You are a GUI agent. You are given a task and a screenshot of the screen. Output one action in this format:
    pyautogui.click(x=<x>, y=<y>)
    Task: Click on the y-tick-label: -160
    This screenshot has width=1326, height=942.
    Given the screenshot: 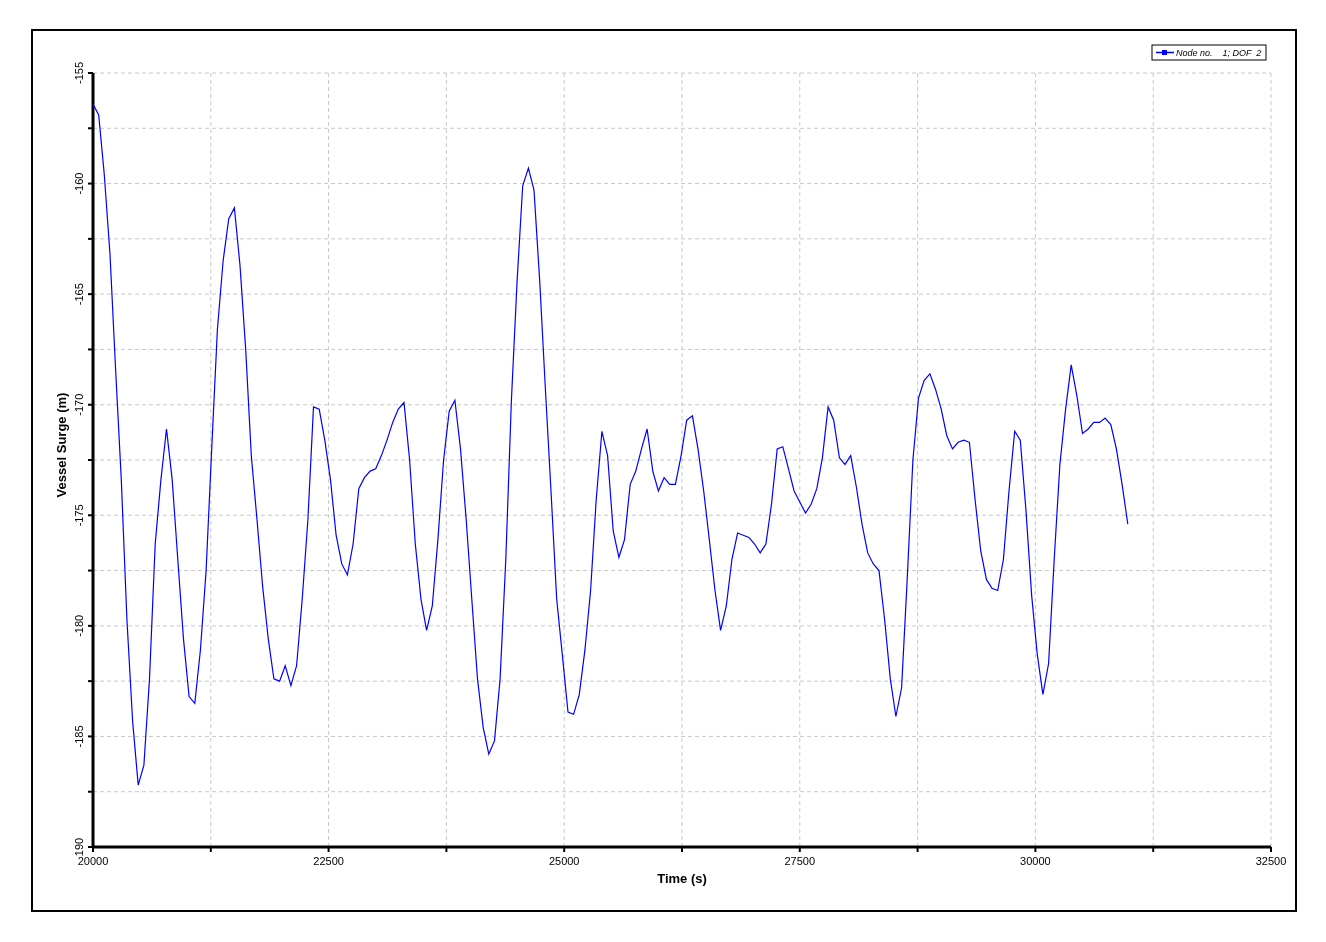 What is the action you would take?
    pyautogui.click(x=79, y=183)
    